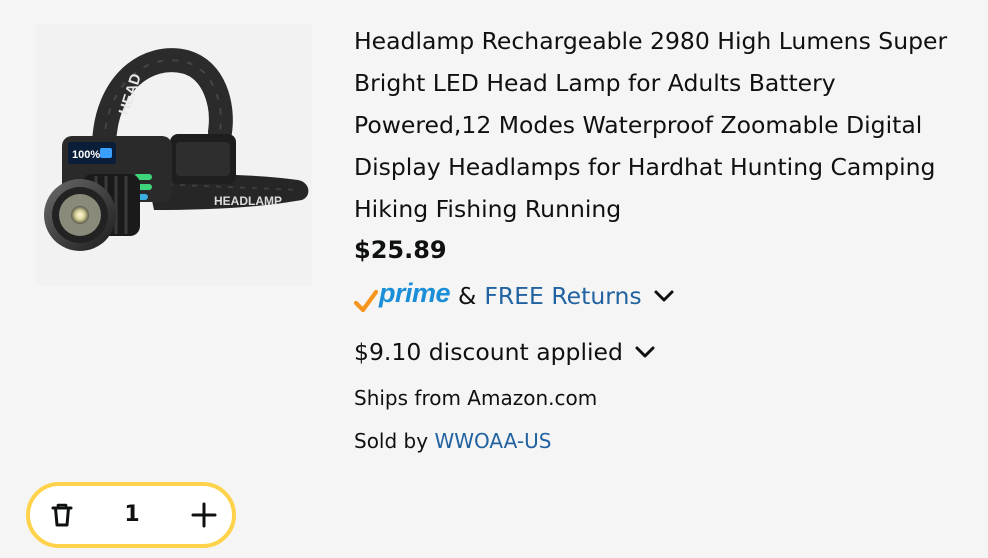 This screenshot has width=988, height=558. Describe the element at coordinates (366, 301) in the screenshot. I see `checkmark-icon` at that location.